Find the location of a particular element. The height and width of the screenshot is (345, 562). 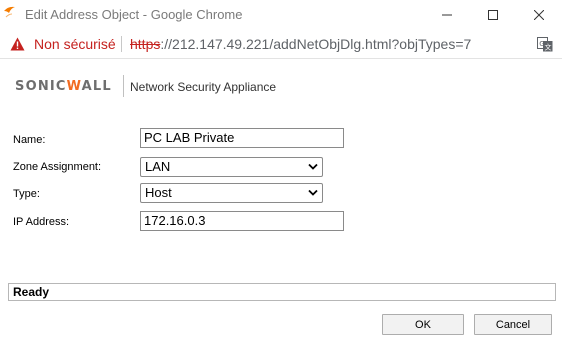

close-icon is located at coordinates (539, 15).